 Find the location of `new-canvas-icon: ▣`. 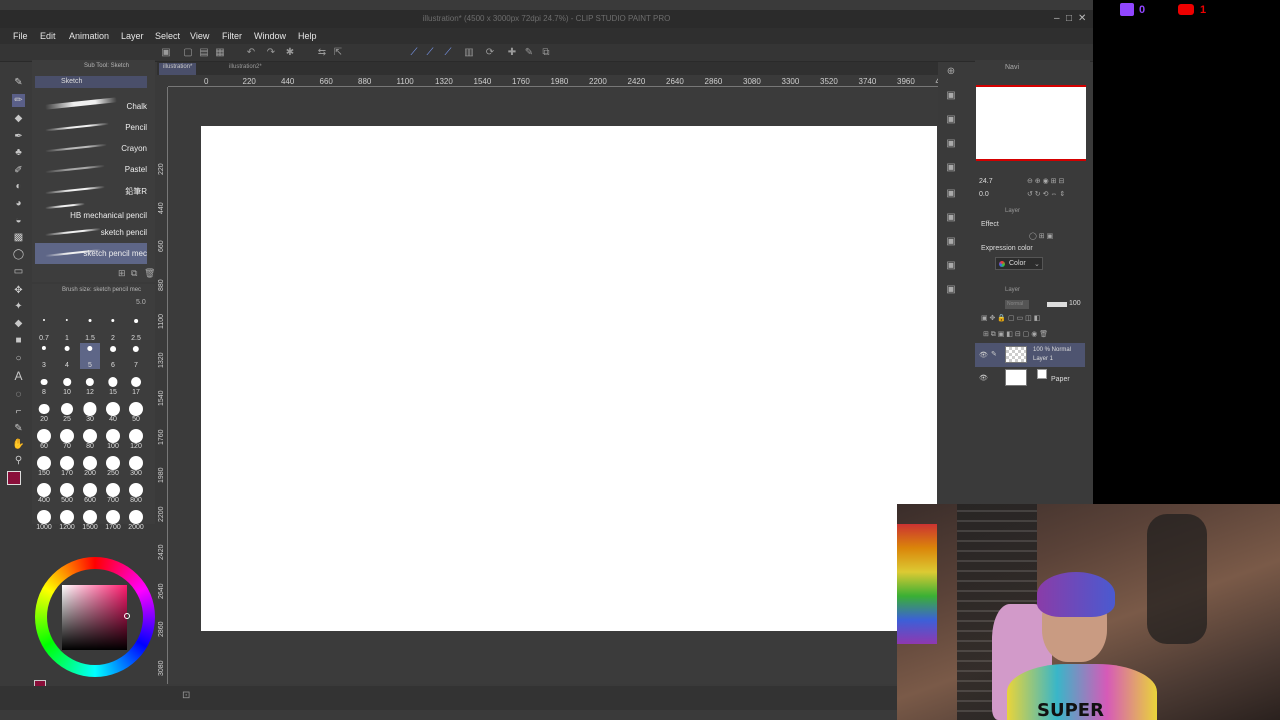

new-canvas-icon: ▣ is located at coordinates (166, 53).